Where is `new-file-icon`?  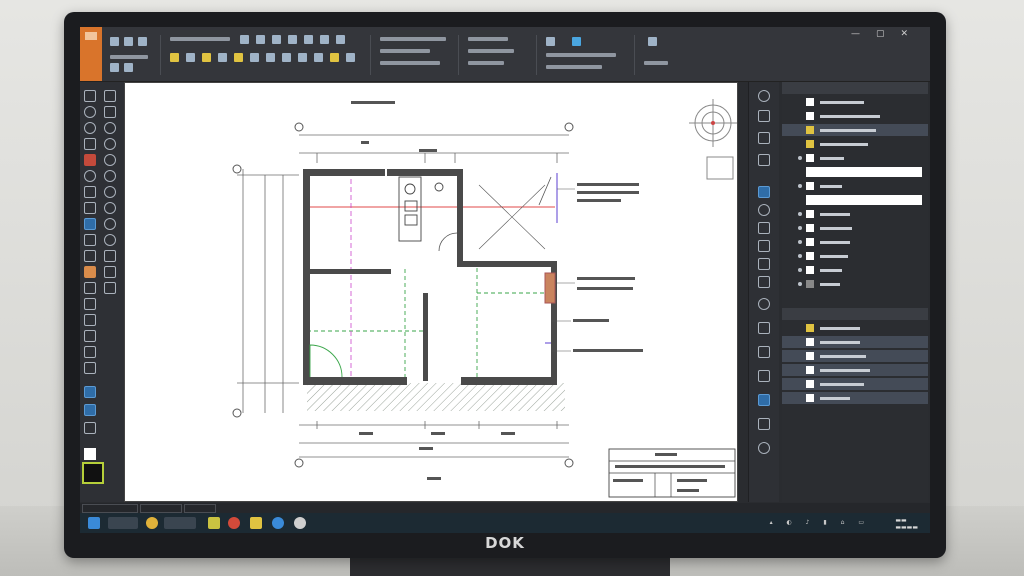
new-file-icon is located at coordinates (114, 41).